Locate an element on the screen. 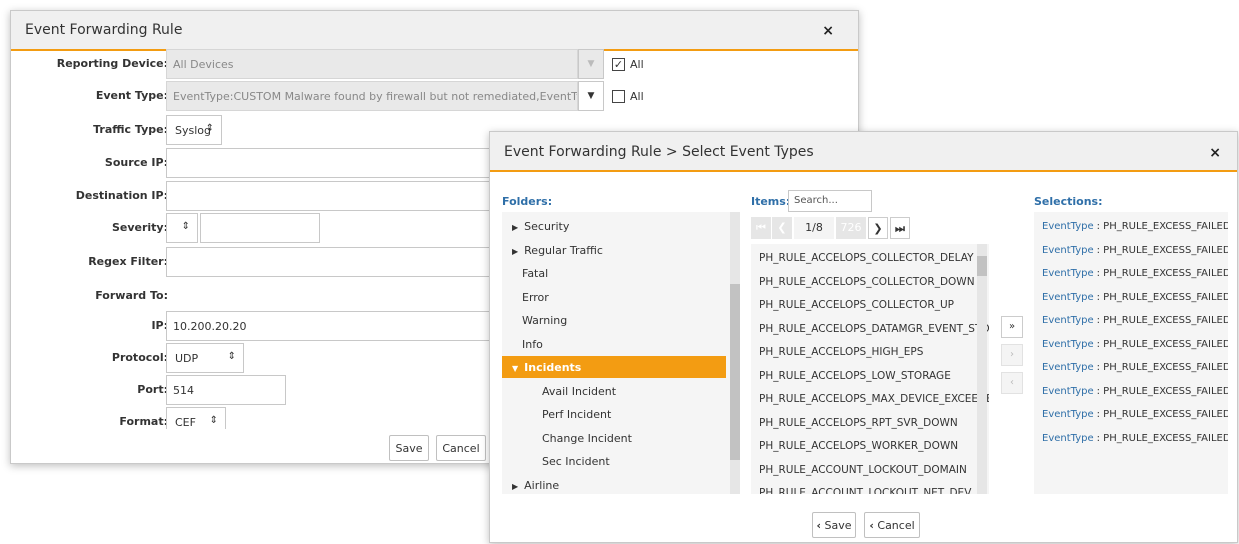  severity-input is located at coordinates (260, 228).